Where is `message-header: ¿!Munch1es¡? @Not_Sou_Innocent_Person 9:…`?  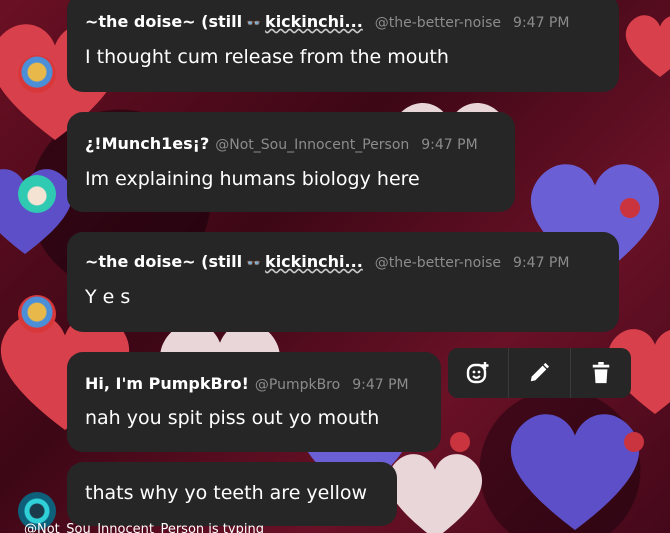
message-header: ¿!Munch1es¡? @Not_Sou_Innocent_Person 9:… is located at coordinates (281, 143).